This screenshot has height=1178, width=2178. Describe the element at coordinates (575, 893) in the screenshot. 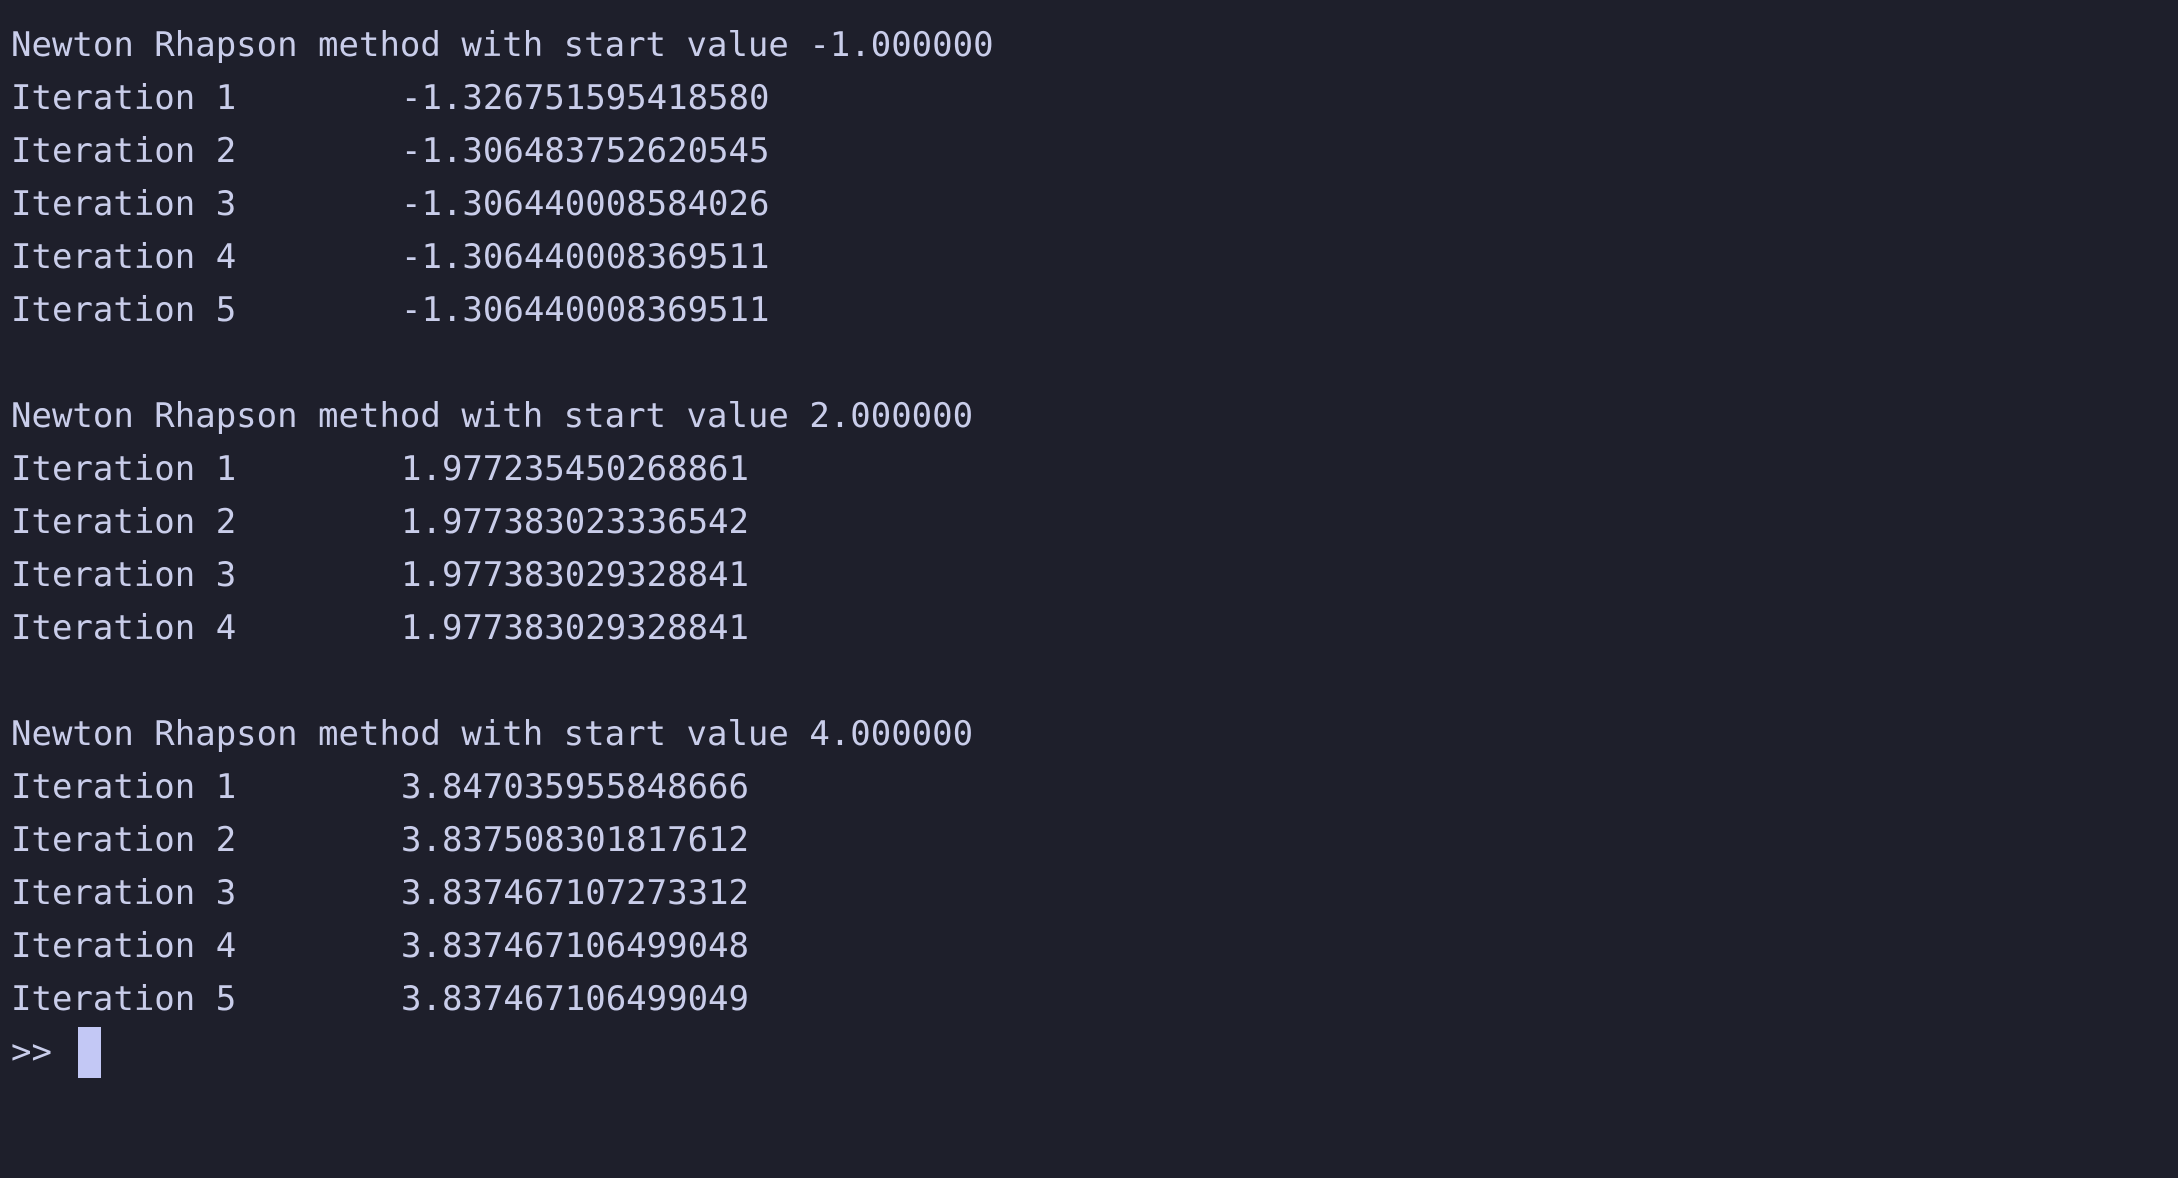

I see `iteration-value: 3.837467107273312` at that location.